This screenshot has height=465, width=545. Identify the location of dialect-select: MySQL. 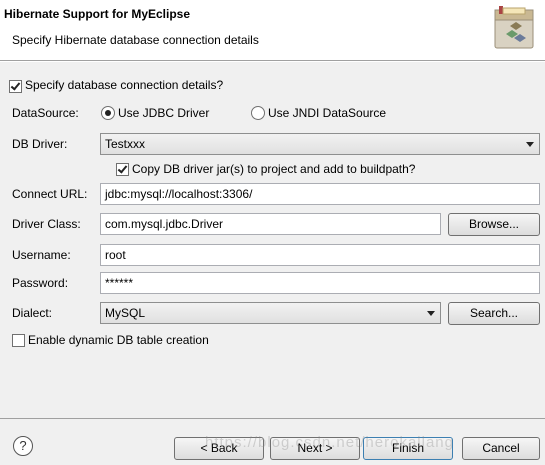
(270, 313).